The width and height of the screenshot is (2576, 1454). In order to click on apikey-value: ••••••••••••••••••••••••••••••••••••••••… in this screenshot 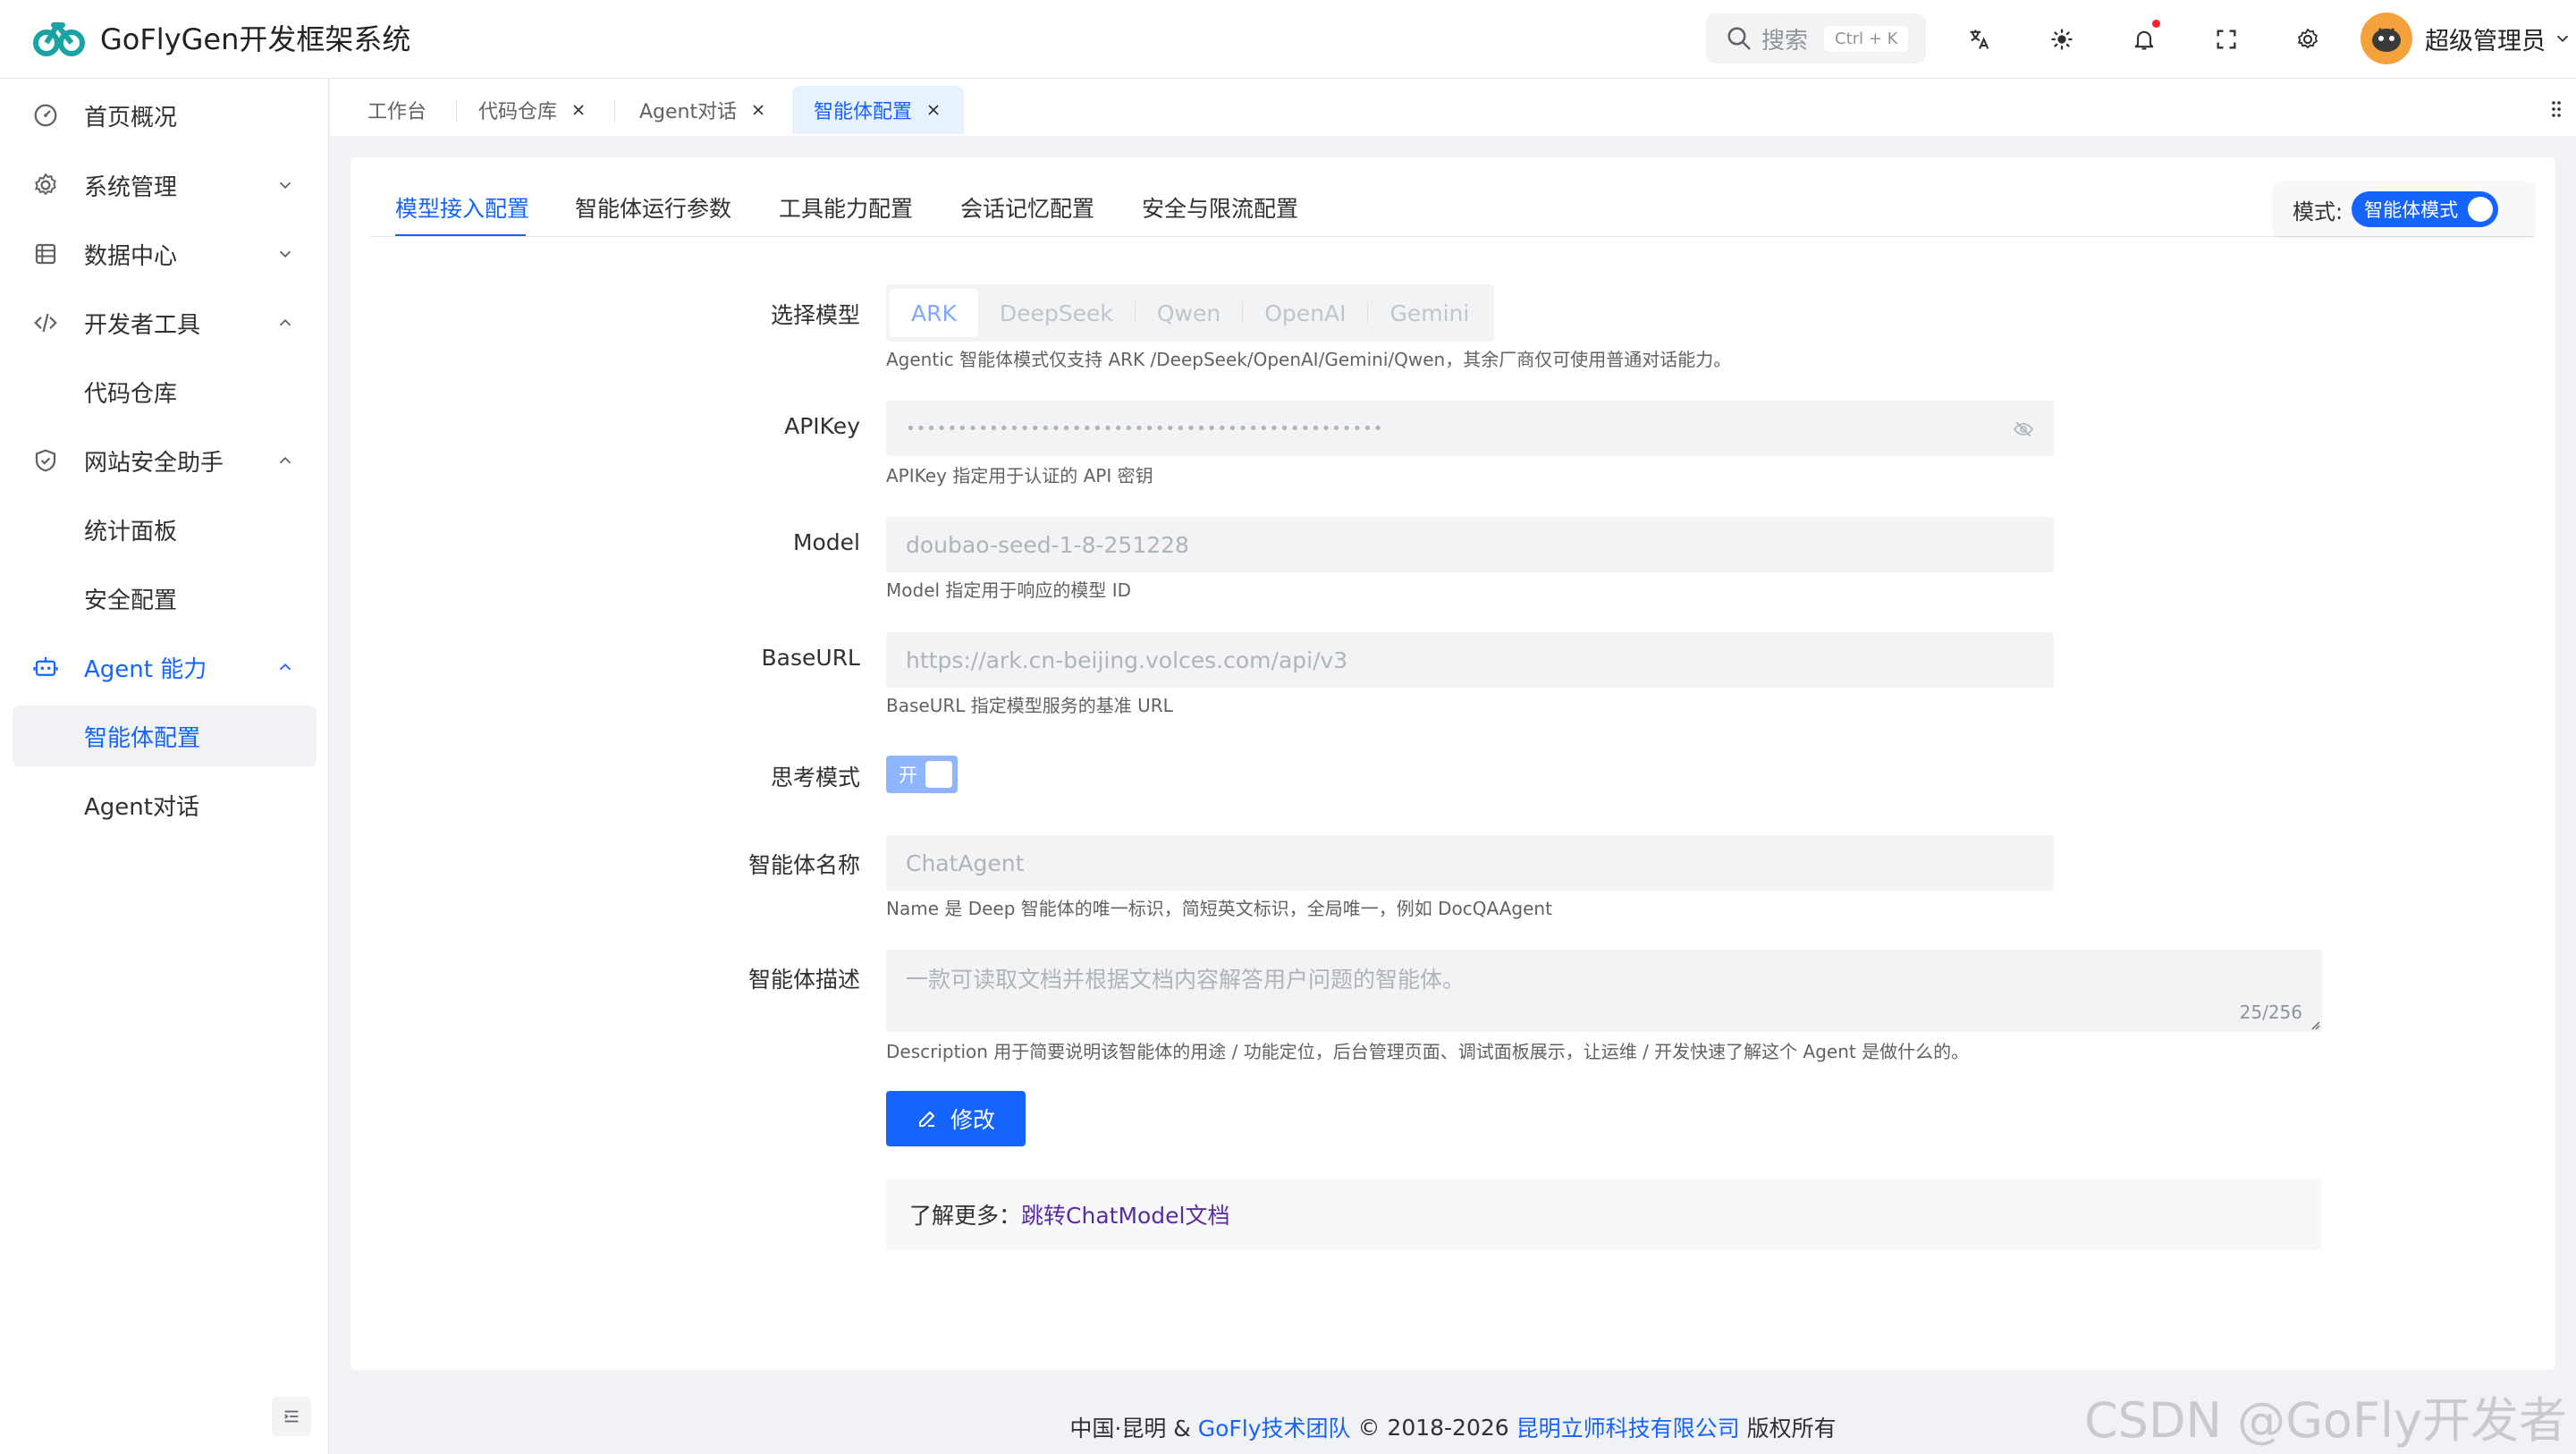, I will do `click(1145, 428)`.